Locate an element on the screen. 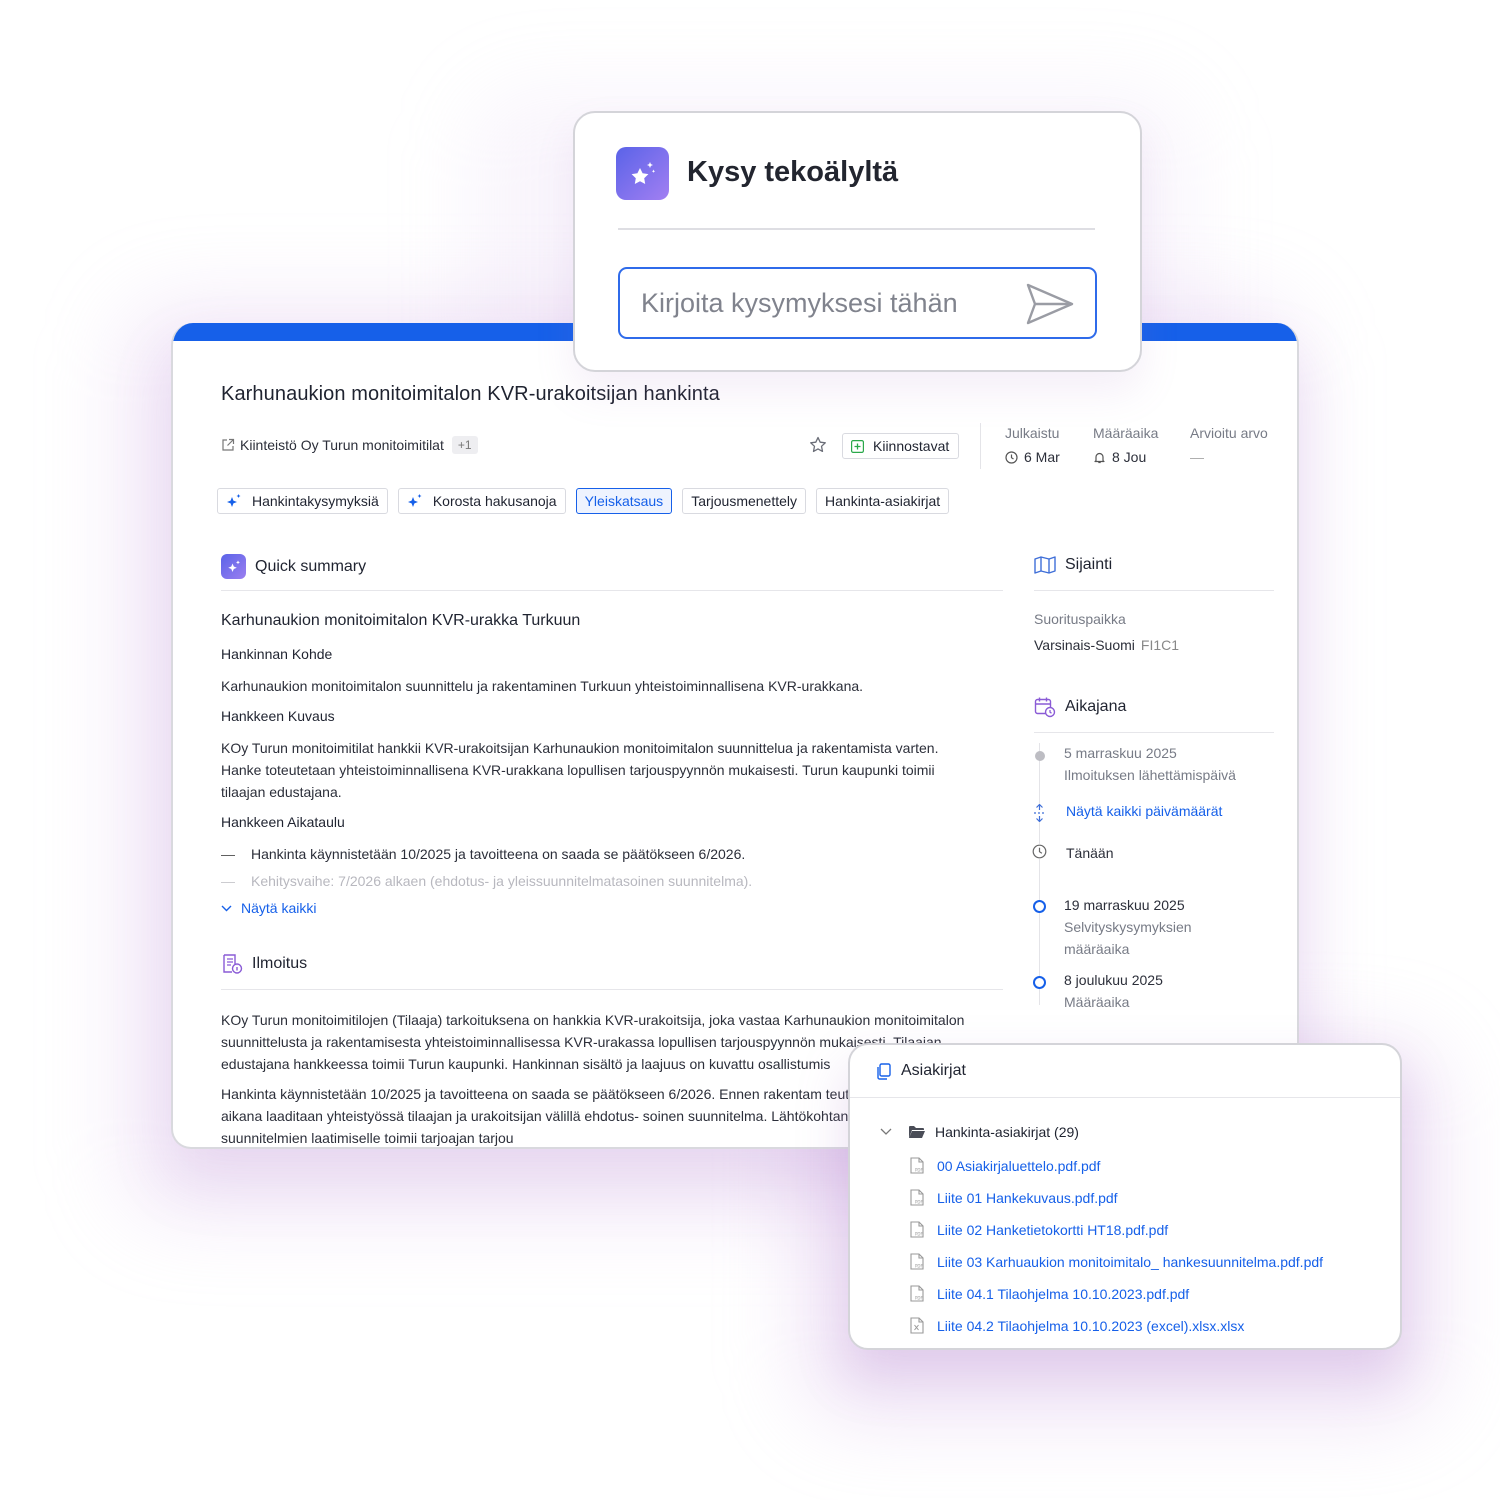  deadline-label: Määräaika is located at coordinates (1126, 433).